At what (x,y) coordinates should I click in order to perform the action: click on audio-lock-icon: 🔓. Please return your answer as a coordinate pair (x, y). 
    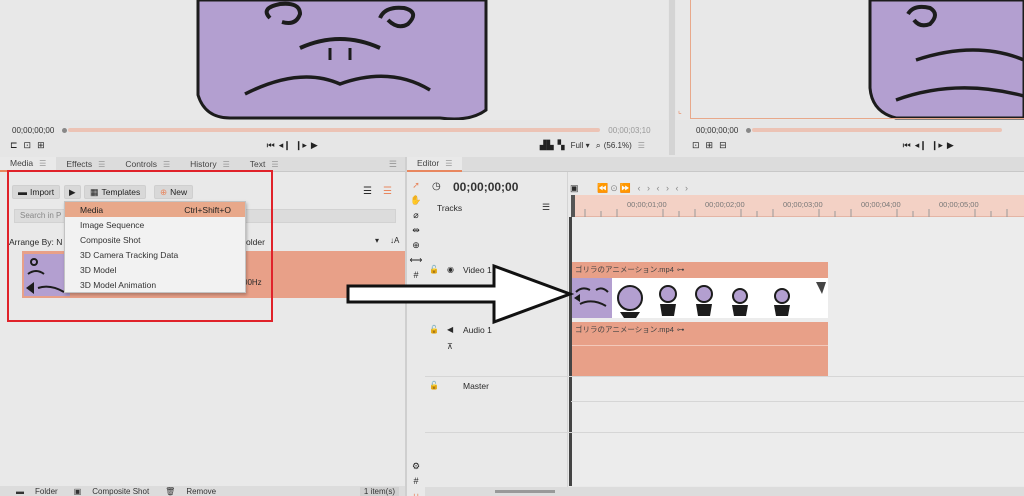
    Looking at the image, I should click on (434, 329).